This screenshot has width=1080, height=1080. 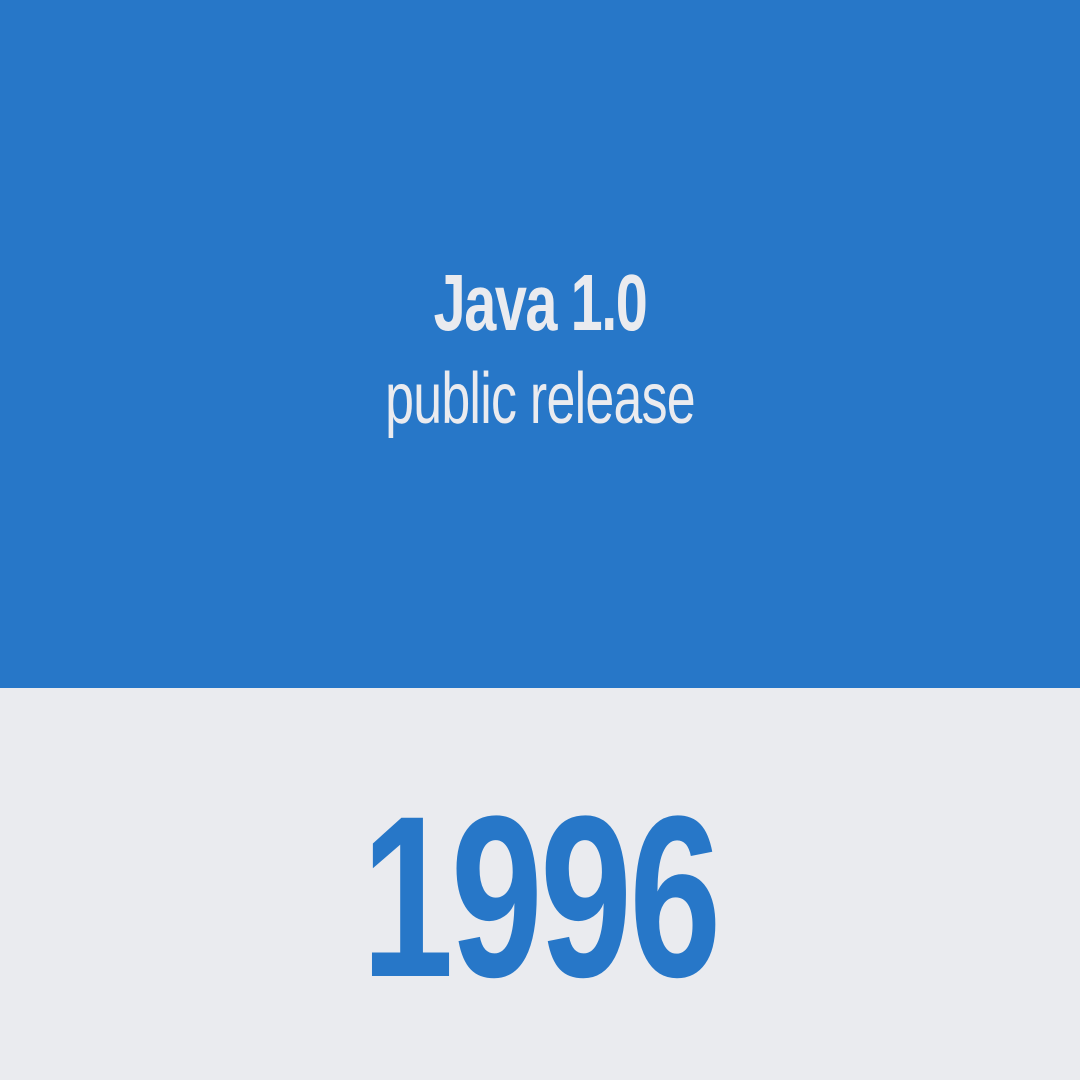 I want to click on event-year: 1996, so click(x=541, y=896).